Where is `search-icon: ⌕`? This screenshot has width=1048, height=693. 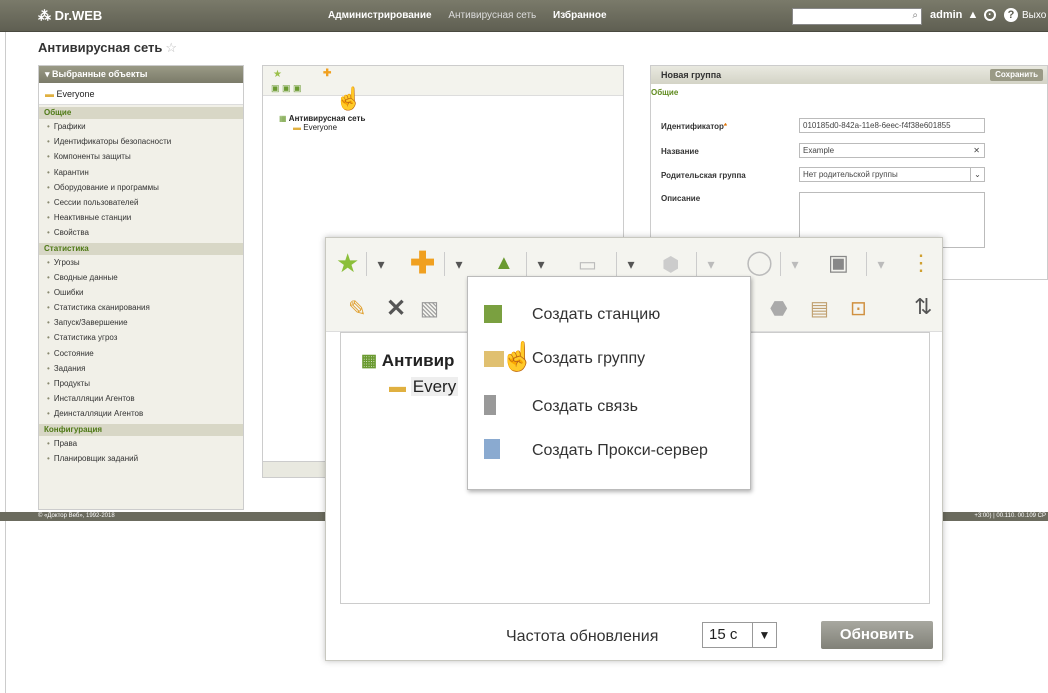 search-icon: ⌕ is located at coordinates (915, 15).